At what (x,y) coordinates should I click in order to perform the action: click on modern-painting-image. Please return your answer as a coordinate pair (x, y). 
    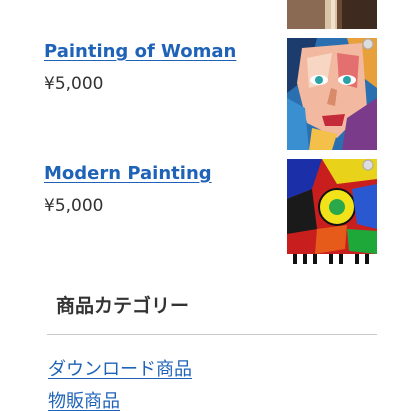
    Looking at the image, I should click on (332, 215).